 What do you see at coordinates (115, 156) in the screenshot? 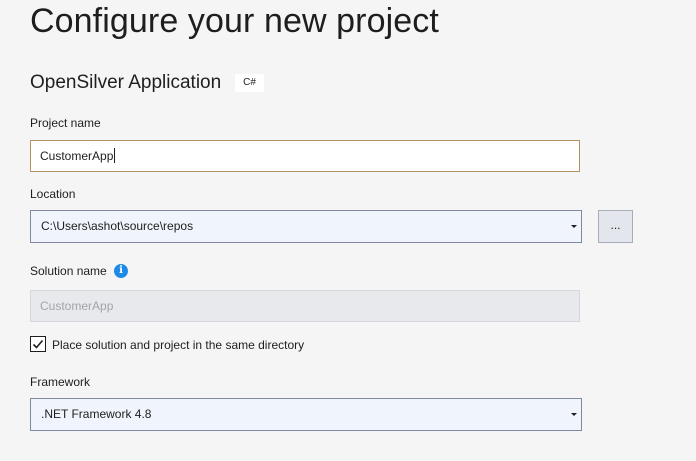
I see `text-caret` at bounding box center [115, 156].